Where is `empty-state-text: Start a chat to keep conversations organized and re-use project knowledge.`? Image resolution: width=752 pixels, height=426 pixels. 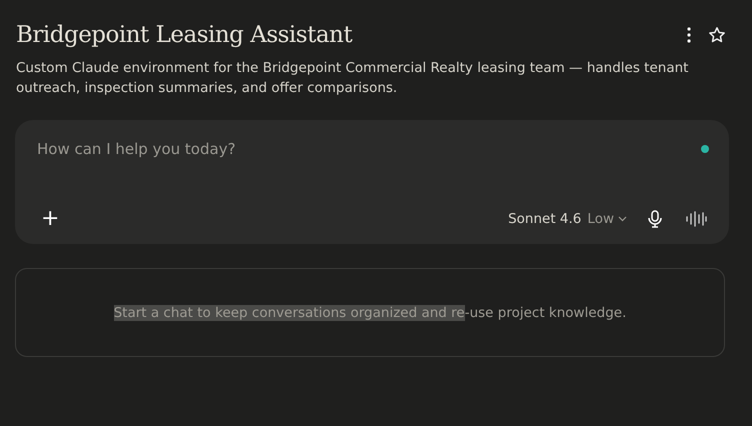
empty-state-text: Start a chat to keep conversations organized and re-use project knowledge. is located at coordinates (370, 312).